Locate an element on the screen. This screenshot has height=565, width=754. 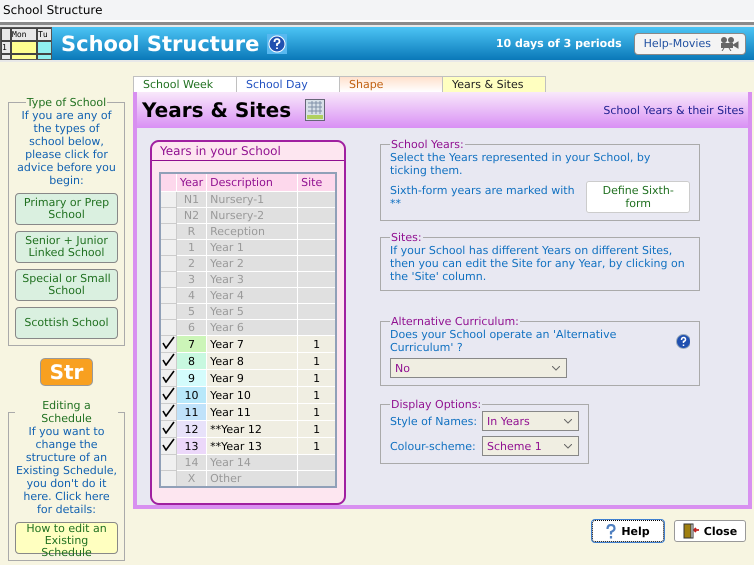
timetable-logo: Mon Tu 1 is located at coordinates (26, 43).